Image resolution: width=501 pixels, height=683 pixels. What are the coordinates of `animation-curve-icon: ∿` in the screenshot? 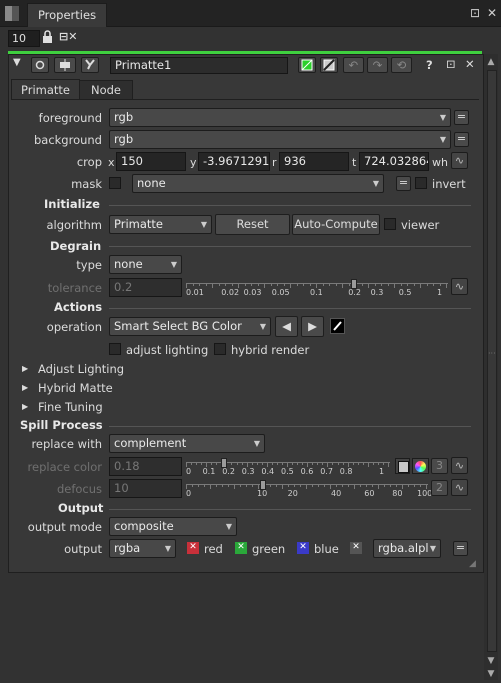 It's located at (459, 160).